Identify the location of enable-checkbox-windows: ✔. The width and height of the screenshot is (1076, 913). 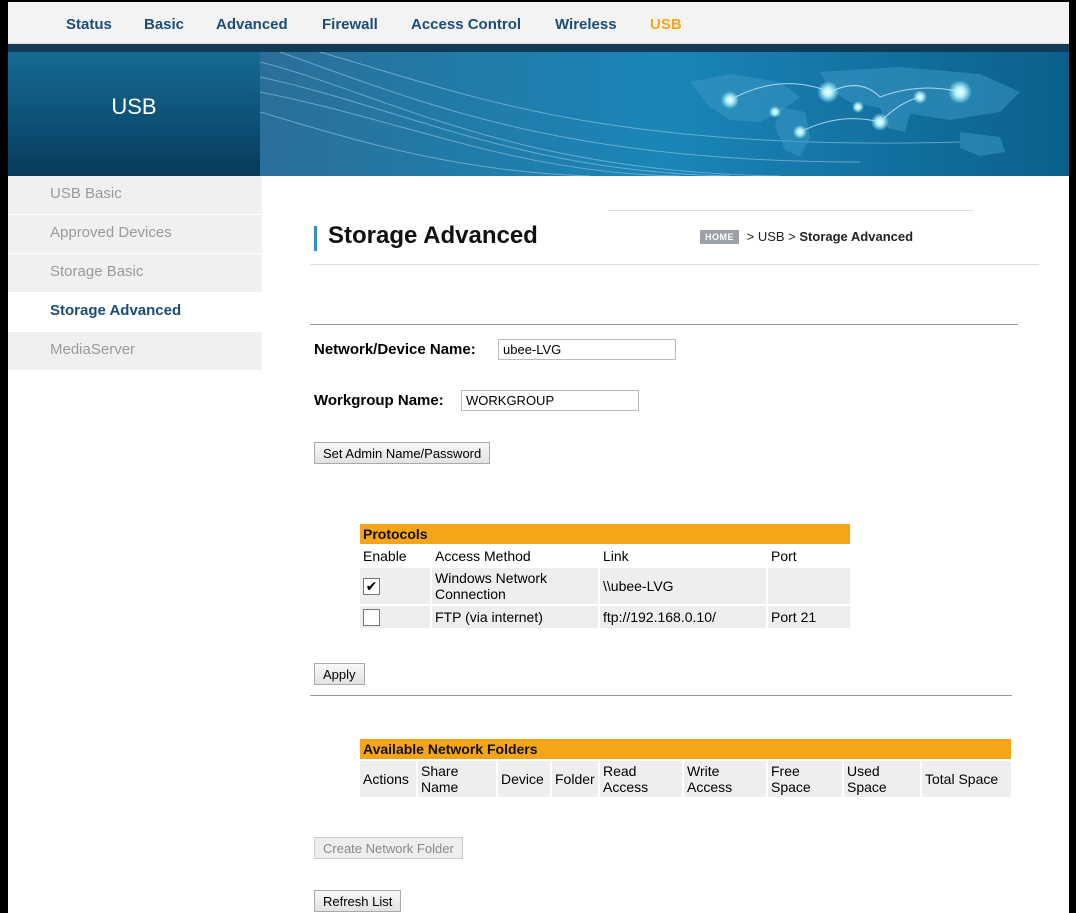
(371, 586).